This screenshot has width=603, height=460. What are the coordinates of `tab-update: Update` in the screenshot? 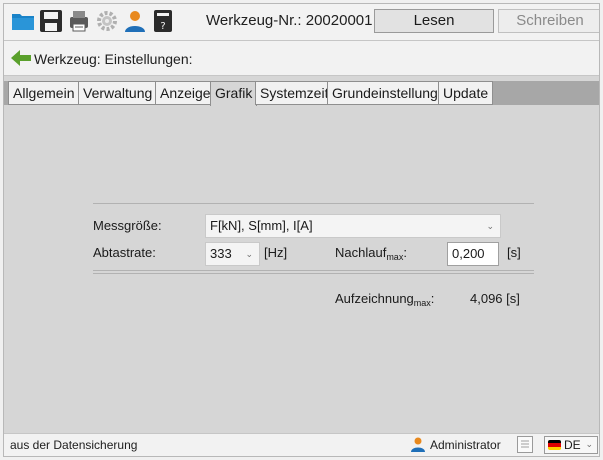 It's located at (466, 93).